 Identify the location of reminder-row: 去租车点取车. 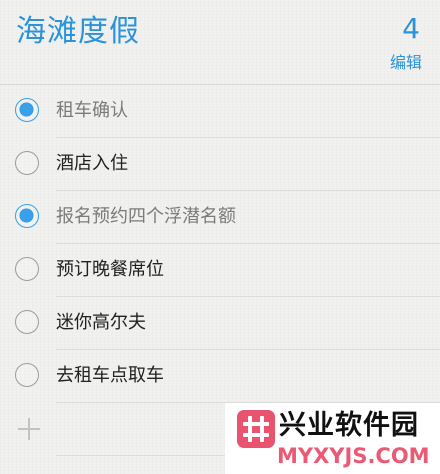
(220, 376).